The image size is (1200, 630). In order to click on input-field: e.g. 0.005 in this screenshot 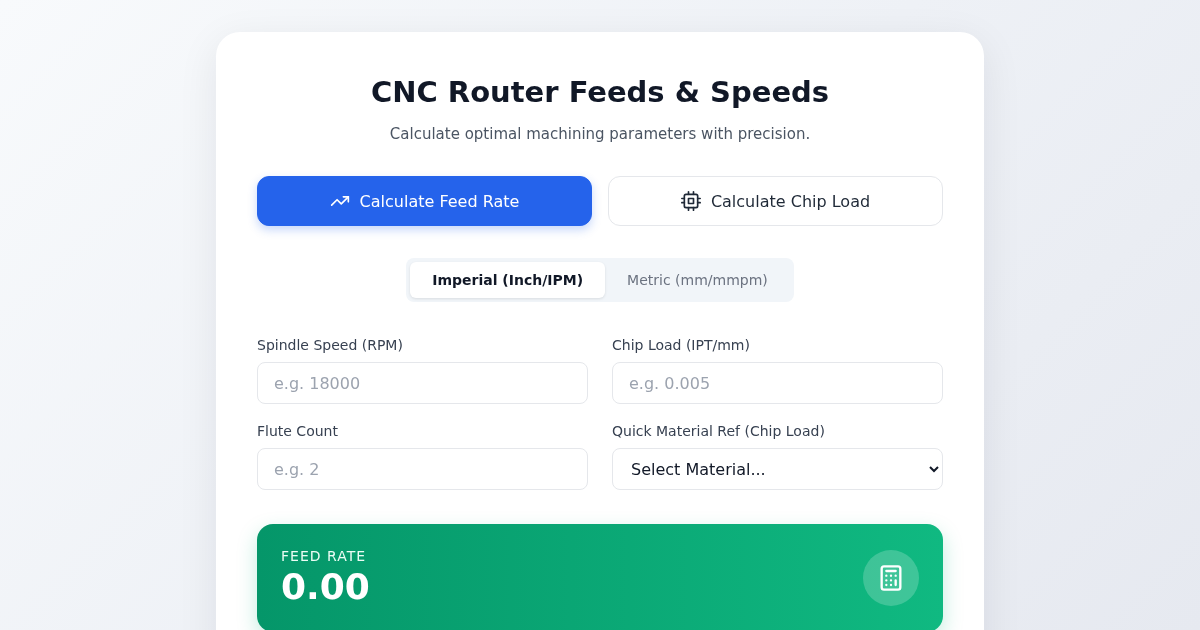, I will do `click(777, 383)`.